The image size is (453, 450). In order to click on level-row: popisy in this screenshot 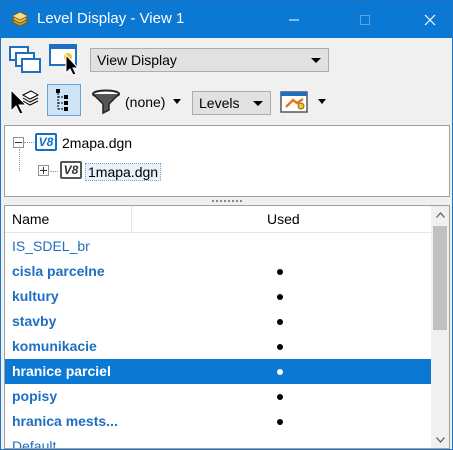, I will do `click(218, 396)`.